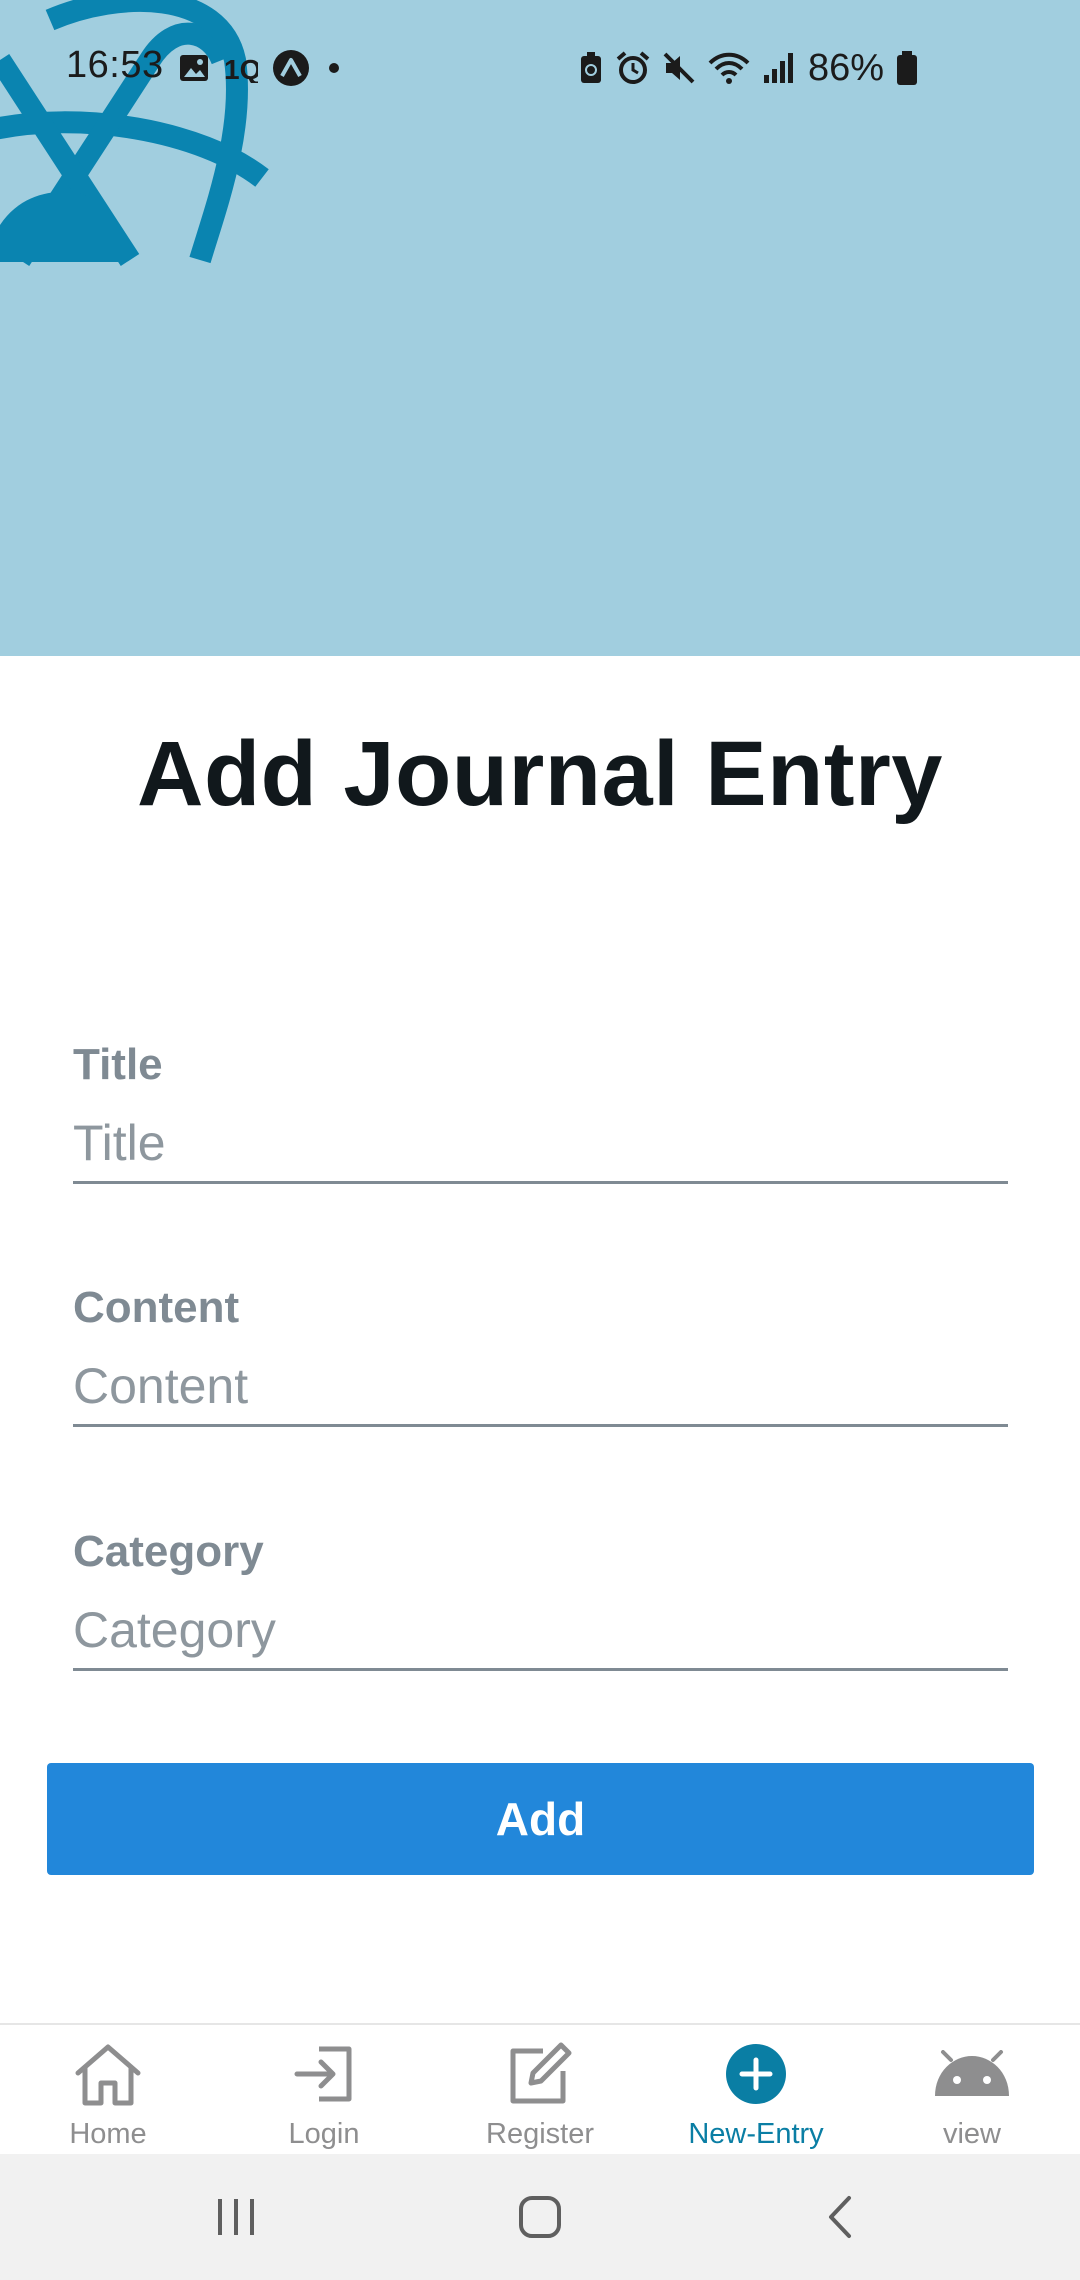 Image resolution: width=1080 pixels, height=2280 pixels. I want to click on tab-label: Register, so click(540, 2134).